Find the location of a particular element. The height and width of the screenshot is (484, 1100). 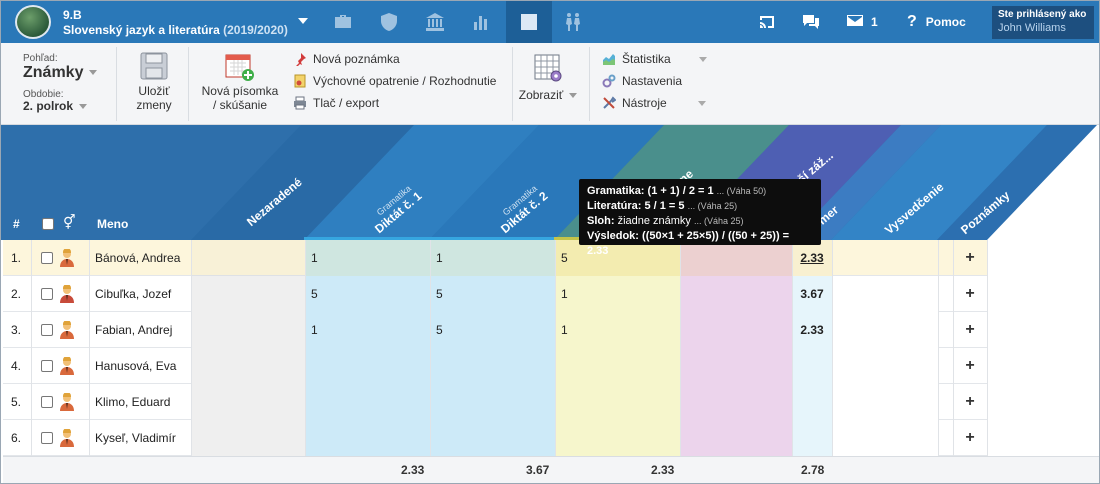

col-name-label: Meno is located at coordinates (113, 224).